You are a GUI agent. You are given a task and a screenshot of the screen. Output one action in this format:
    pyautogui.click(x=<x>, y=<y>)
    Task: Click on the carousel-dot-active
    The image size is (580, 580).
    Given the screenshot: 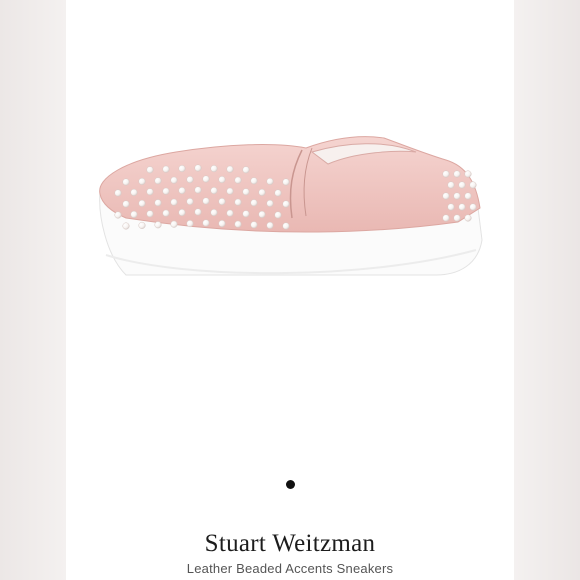 What is the action you would take?
    pyautogui.click(x=290, y=484)
    